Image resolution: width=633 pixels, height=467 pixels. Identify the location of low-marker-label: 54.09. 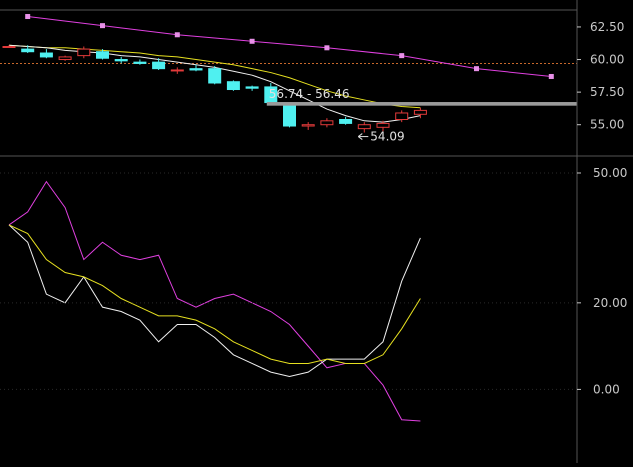
(387, 137).